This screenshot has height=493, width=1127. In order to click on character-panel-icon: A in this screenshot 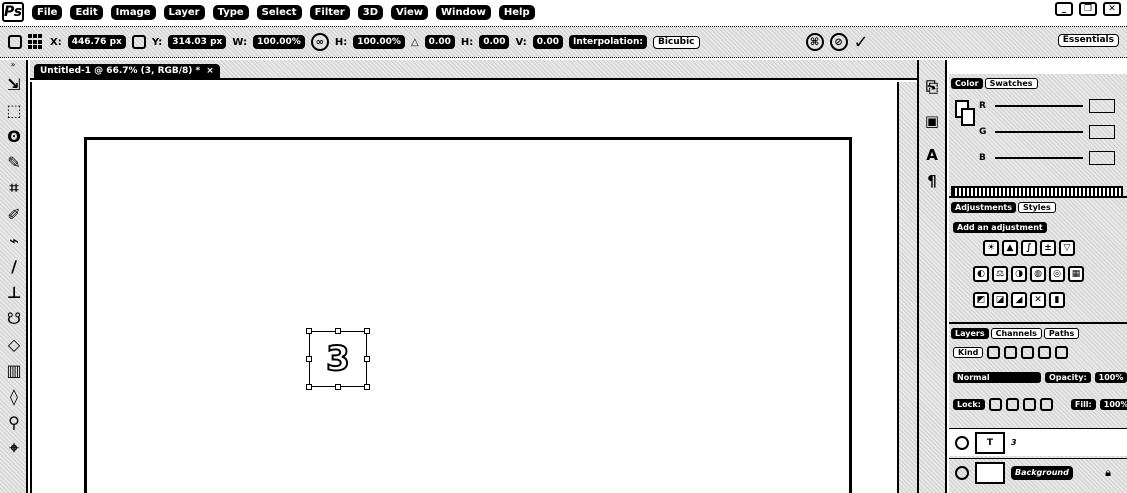, I will do `click(932, 155)`.